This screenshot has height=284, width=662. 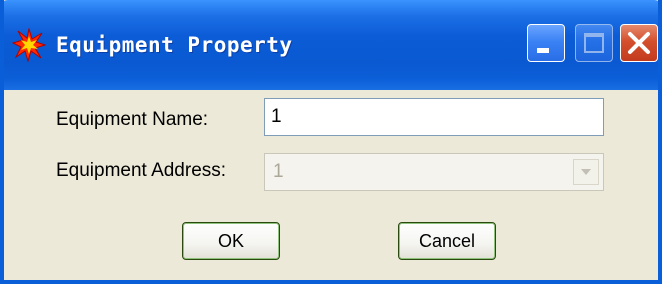 I want to click on cancel-button: Cancel, so click(x=447, y=241).